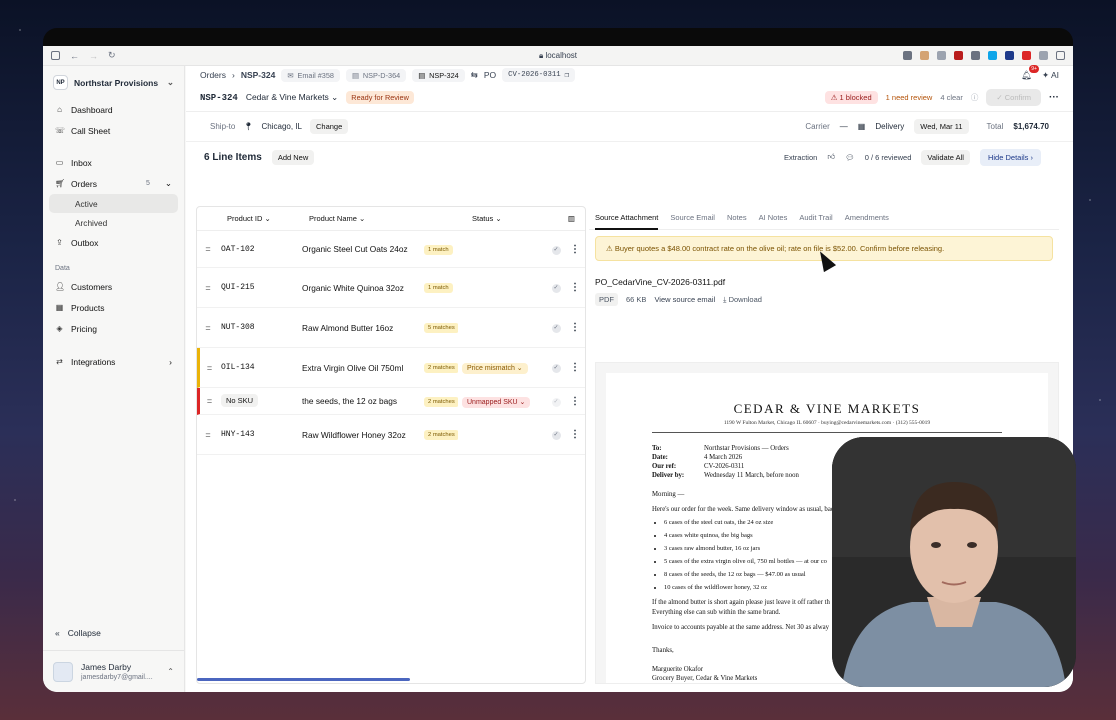 The image size is (1116, 720). I want to click on collapse-button: «Collapse, so click(78, 633).